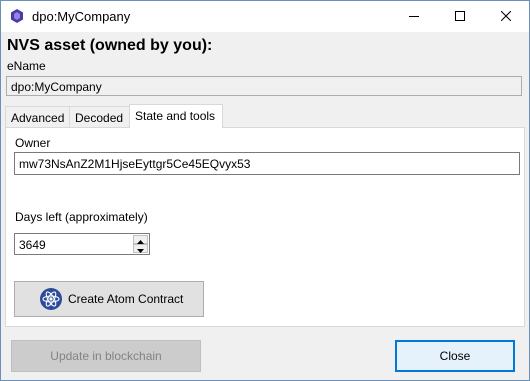  I want to click on maximize-icon, so click(460, 17).